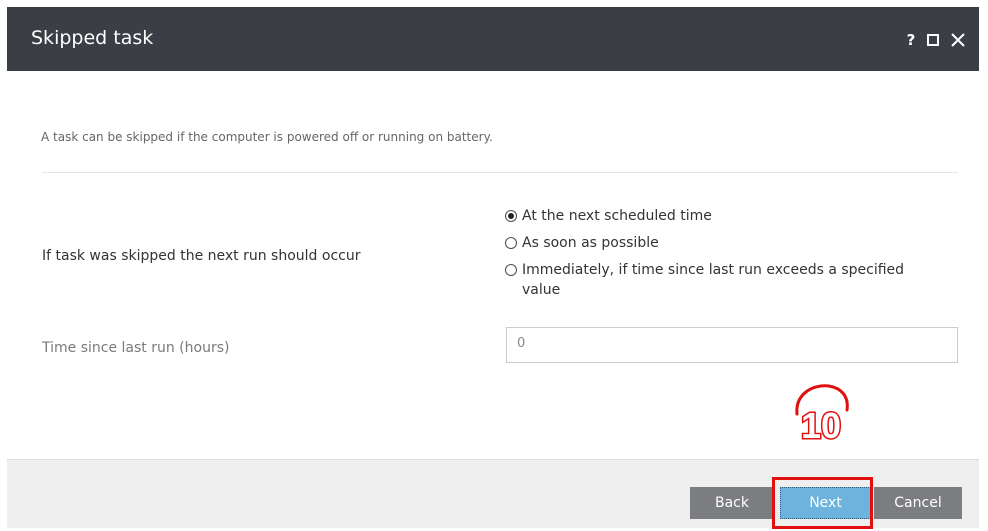 The image size is (988, 531). Describe the element at coordinates (500, 172) in the screenshot. I see `divider` at that location.